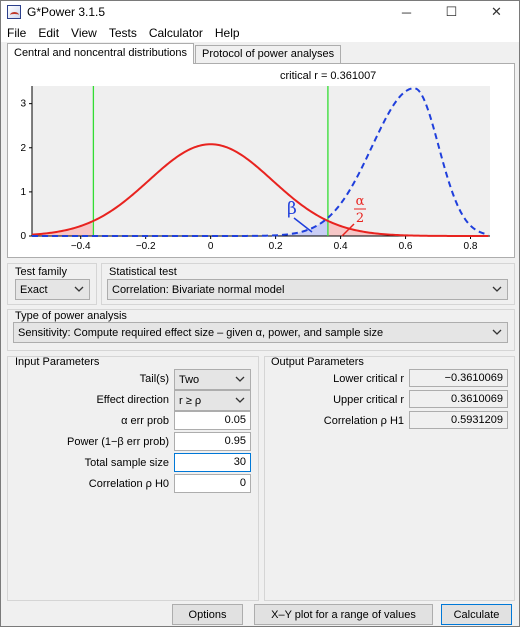 This screenshot has width=520, height=627. I want to click on alpha-input: 0.05, so click(212, 420).